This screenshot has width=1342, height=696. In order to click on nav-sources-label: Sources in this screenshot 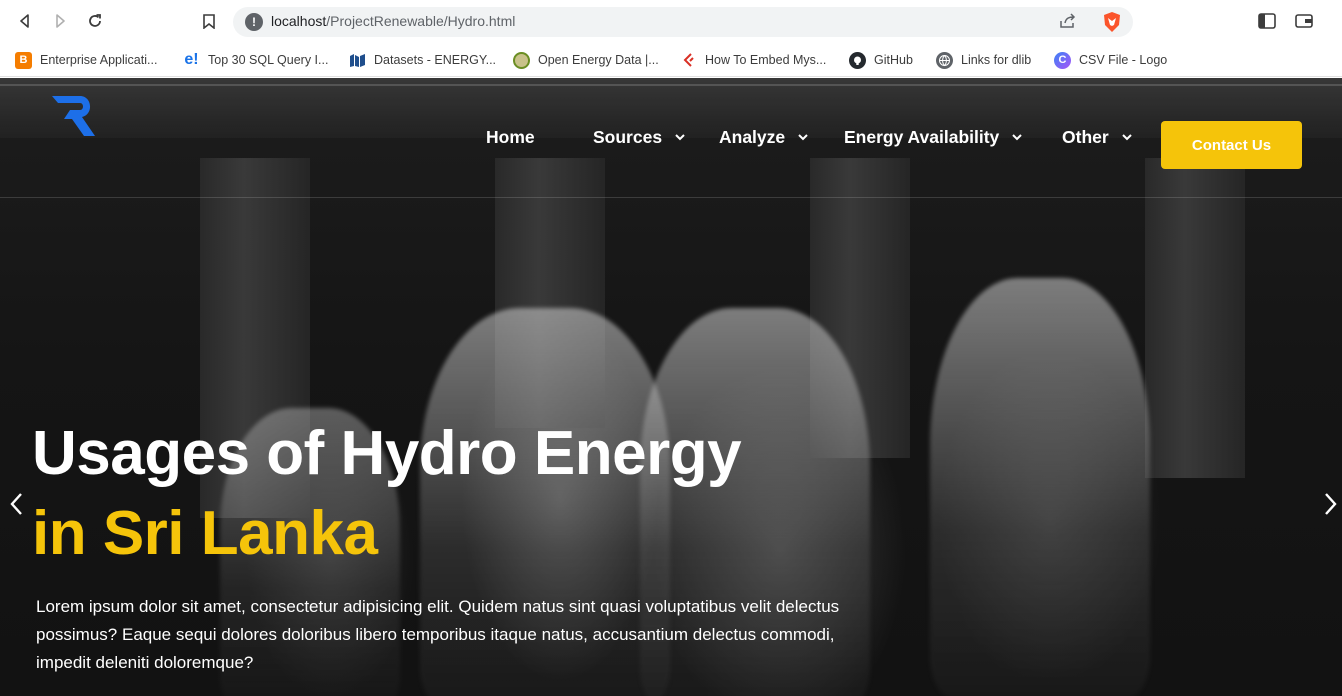, I will do `click(628, 136)`.